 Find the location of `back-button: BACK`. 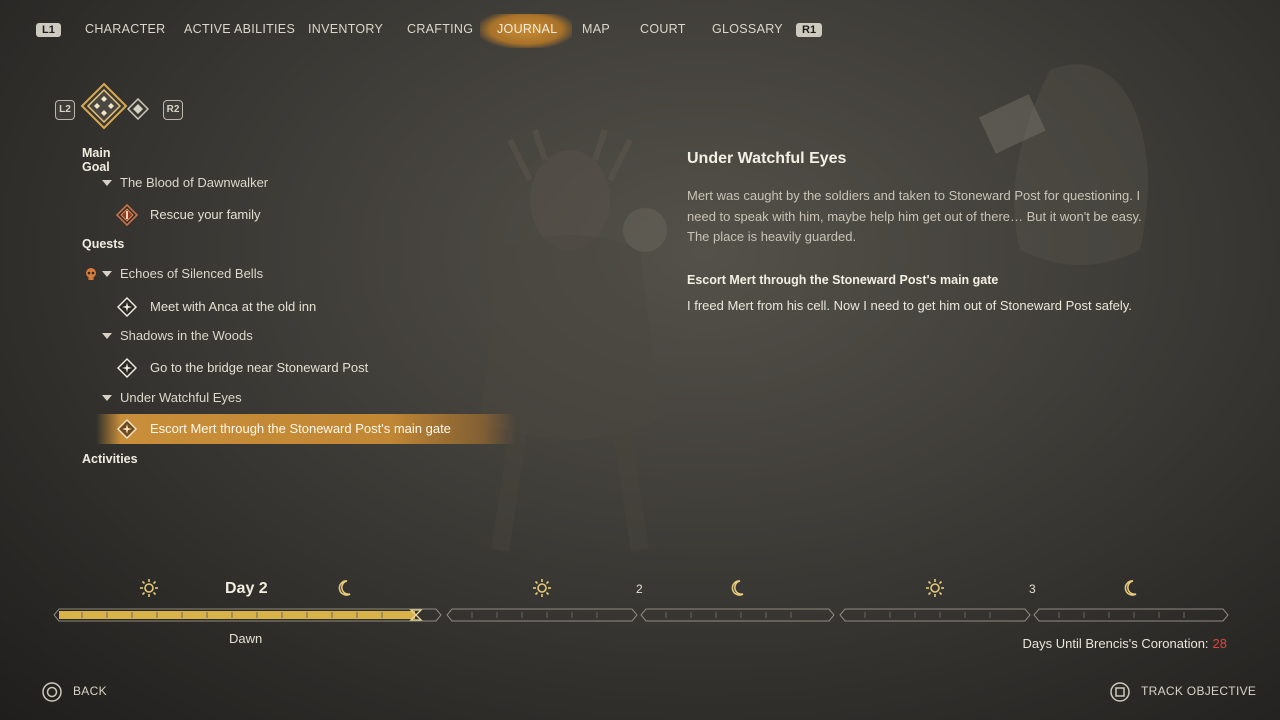

back-button: BACK is located at coordinates (74, 692).